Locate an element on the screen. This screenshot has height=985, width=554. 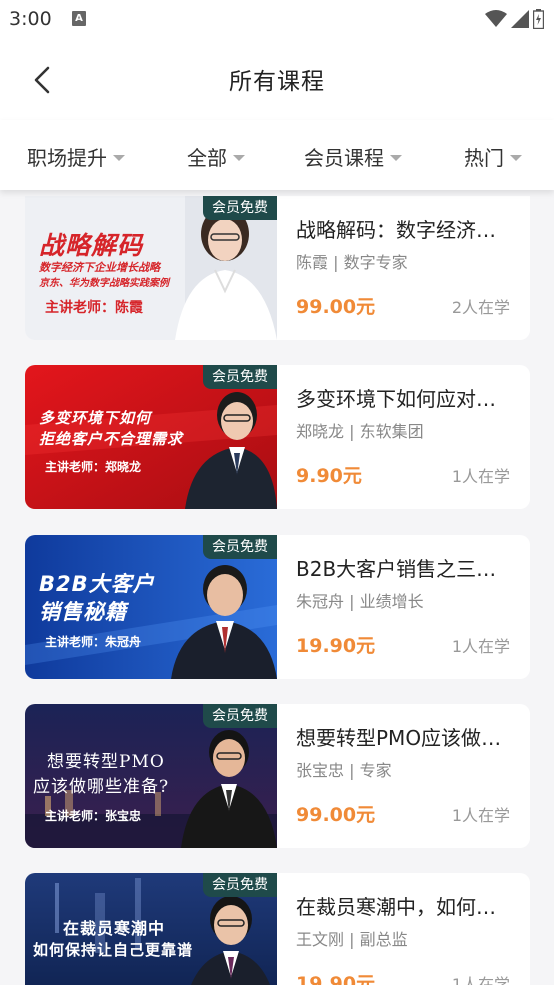
course-thumbnail: 想要转型PMO 应该做哪些准备? 主讲老师：张宝忠 会员免费 is located at coordinates (151, 776).